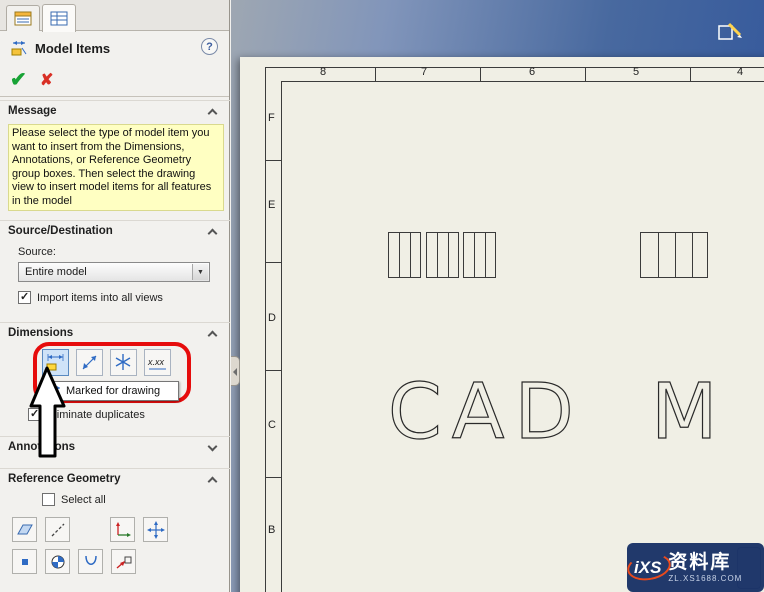 The image size is (764, 592). What do you see at coordinates (37, 252) in the screenshot?
I see `source-label: Source:` at bounding box center [37, 252].